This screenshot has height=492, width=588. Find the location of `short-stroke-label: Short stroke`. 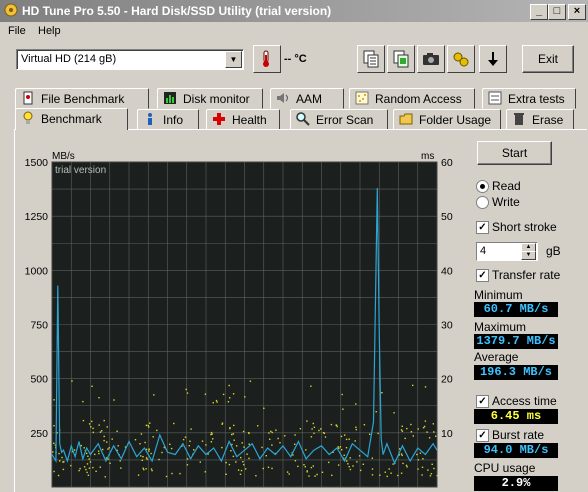

short-stroke-label: Short stroke is located at coordinates (524, 227).